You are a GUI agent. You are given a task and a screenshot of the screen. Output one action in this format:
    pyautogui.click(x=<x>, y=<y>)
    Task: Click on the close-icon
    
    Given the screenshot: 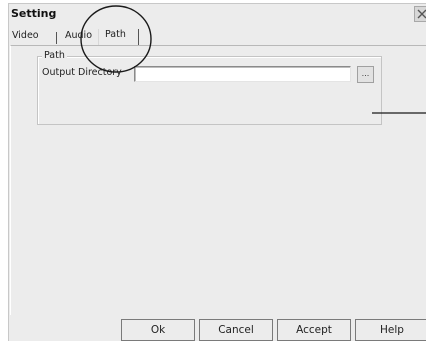 What is the action you would take?
    pyautogui.click(x=421, y=14)
    